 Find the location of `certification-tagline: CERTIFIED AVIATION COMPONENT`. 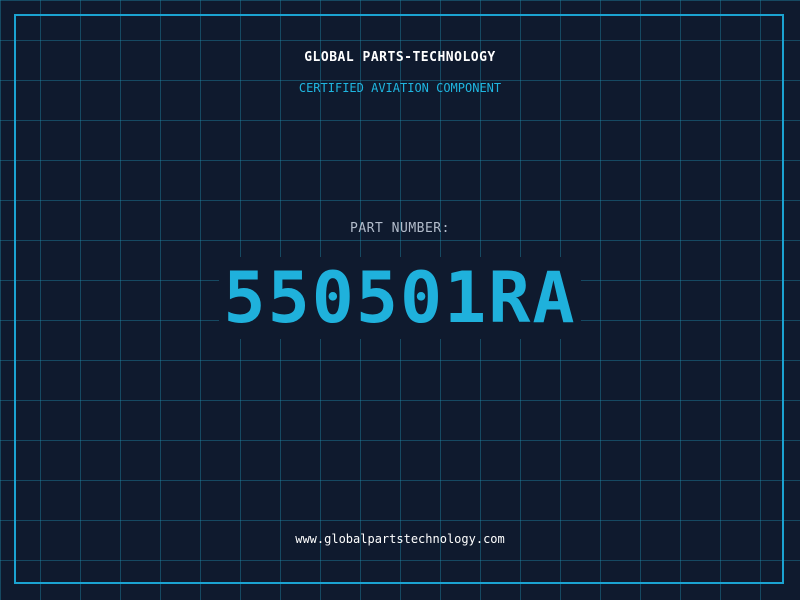

certification-tagline: CERTIFIED AVIATION COMPONENT is located at coordinates (400, 88).